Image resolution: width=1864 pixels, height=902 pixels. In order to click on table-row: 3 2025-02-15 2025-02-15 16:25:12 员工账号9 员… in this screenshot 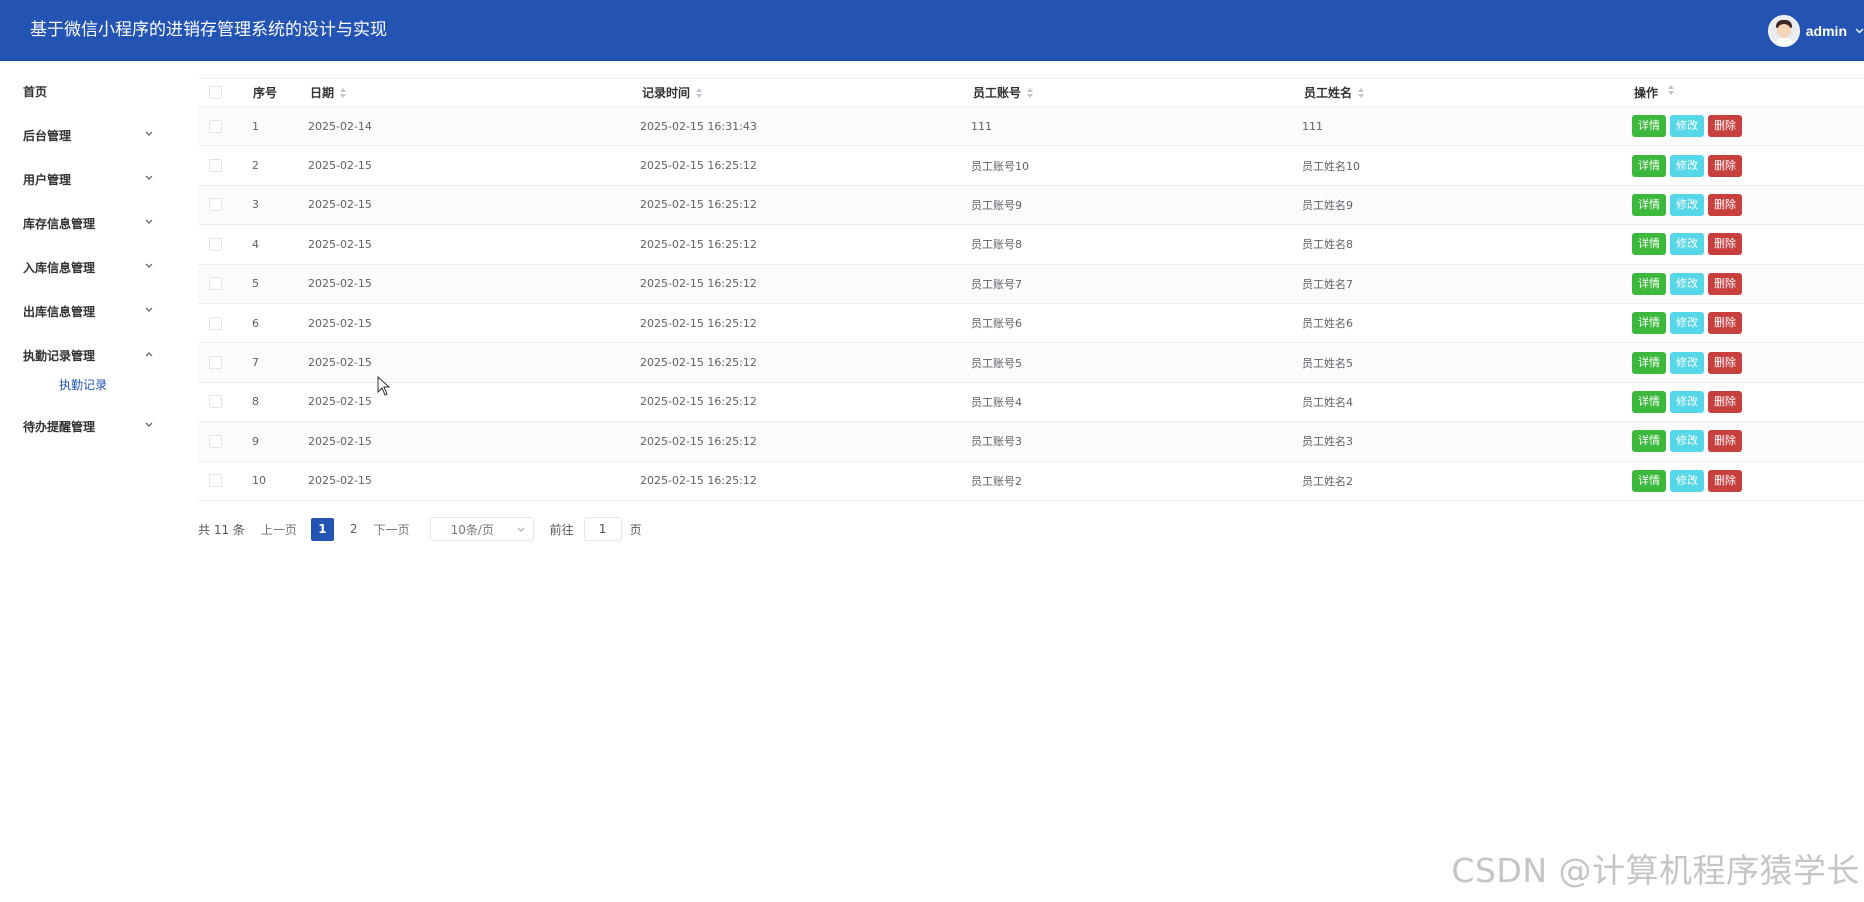, I will do `click(1031, 205)`.